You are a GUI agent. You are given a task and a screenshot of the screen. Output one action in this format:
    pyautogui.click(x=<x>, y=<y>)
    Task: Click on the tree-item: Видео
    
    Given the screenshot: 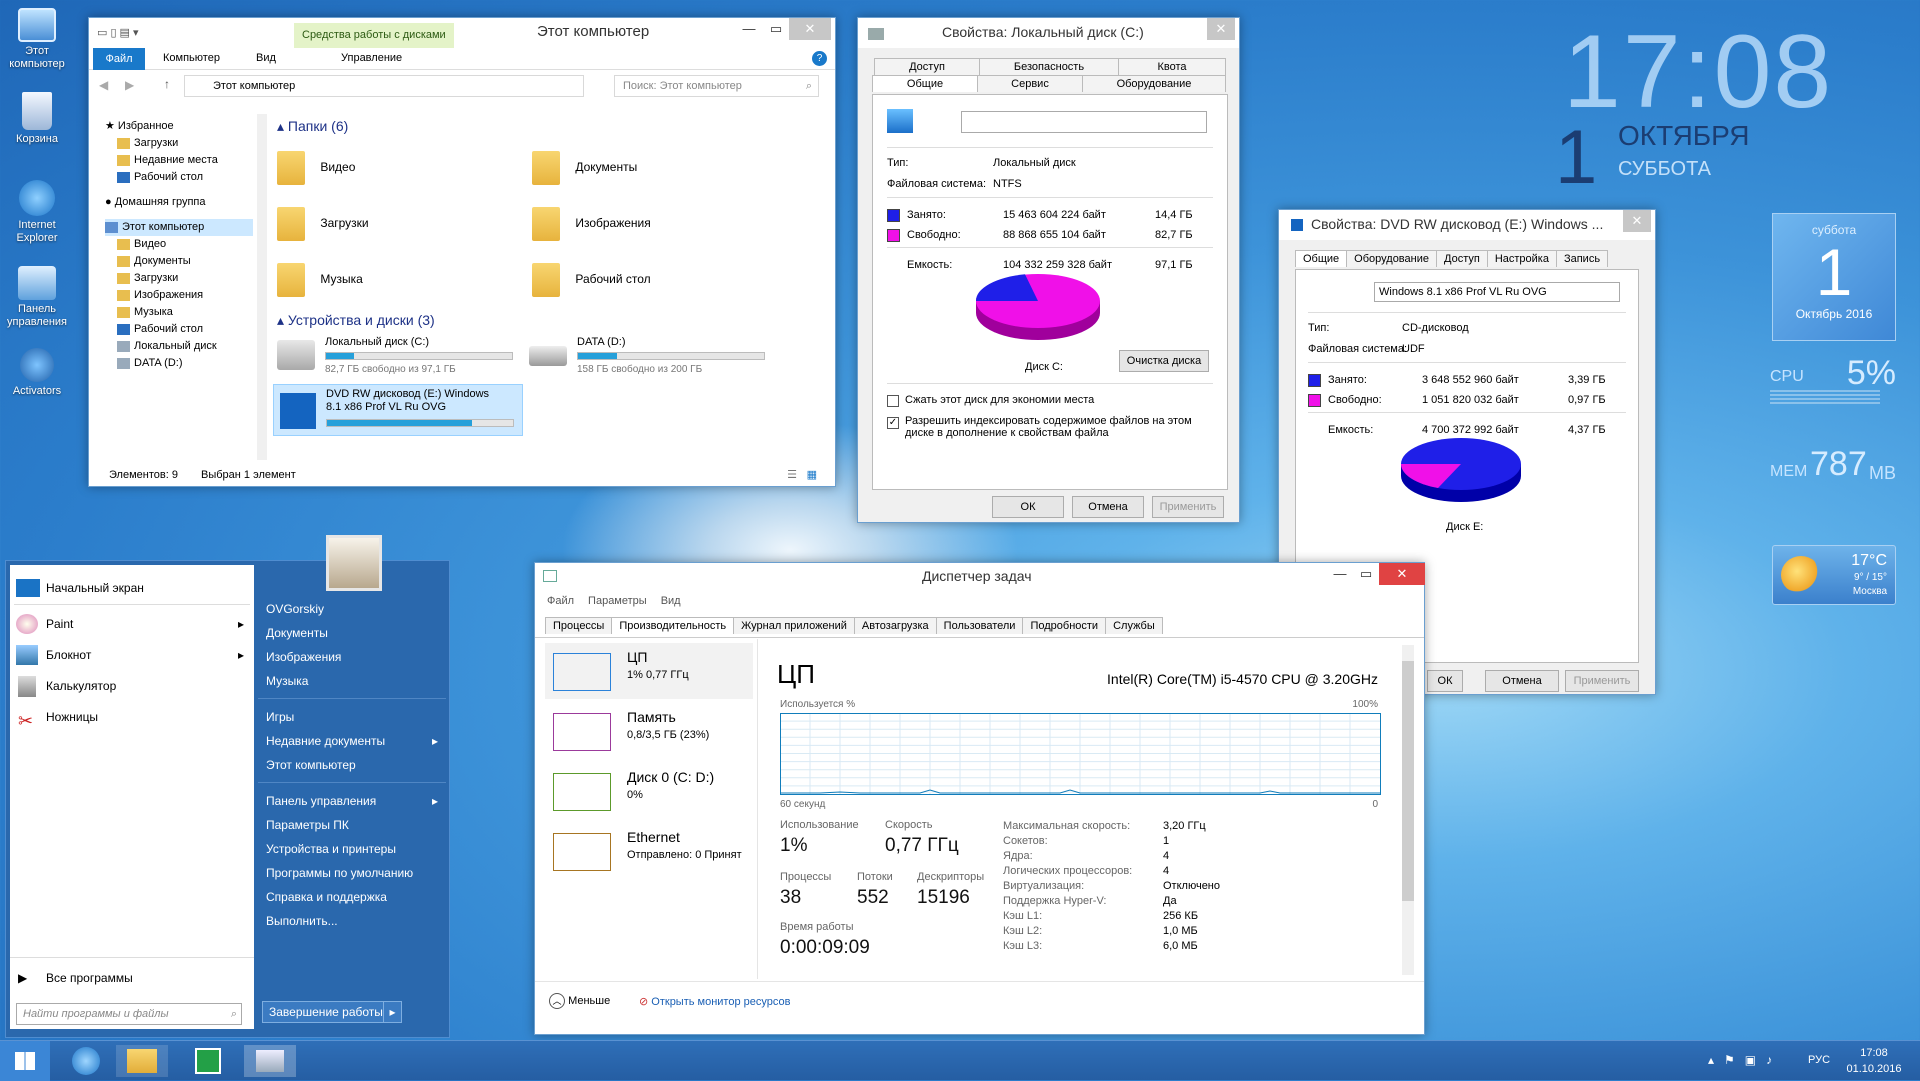 What is the action you would take?
    pyautogui.click(x=179, y=244)
    